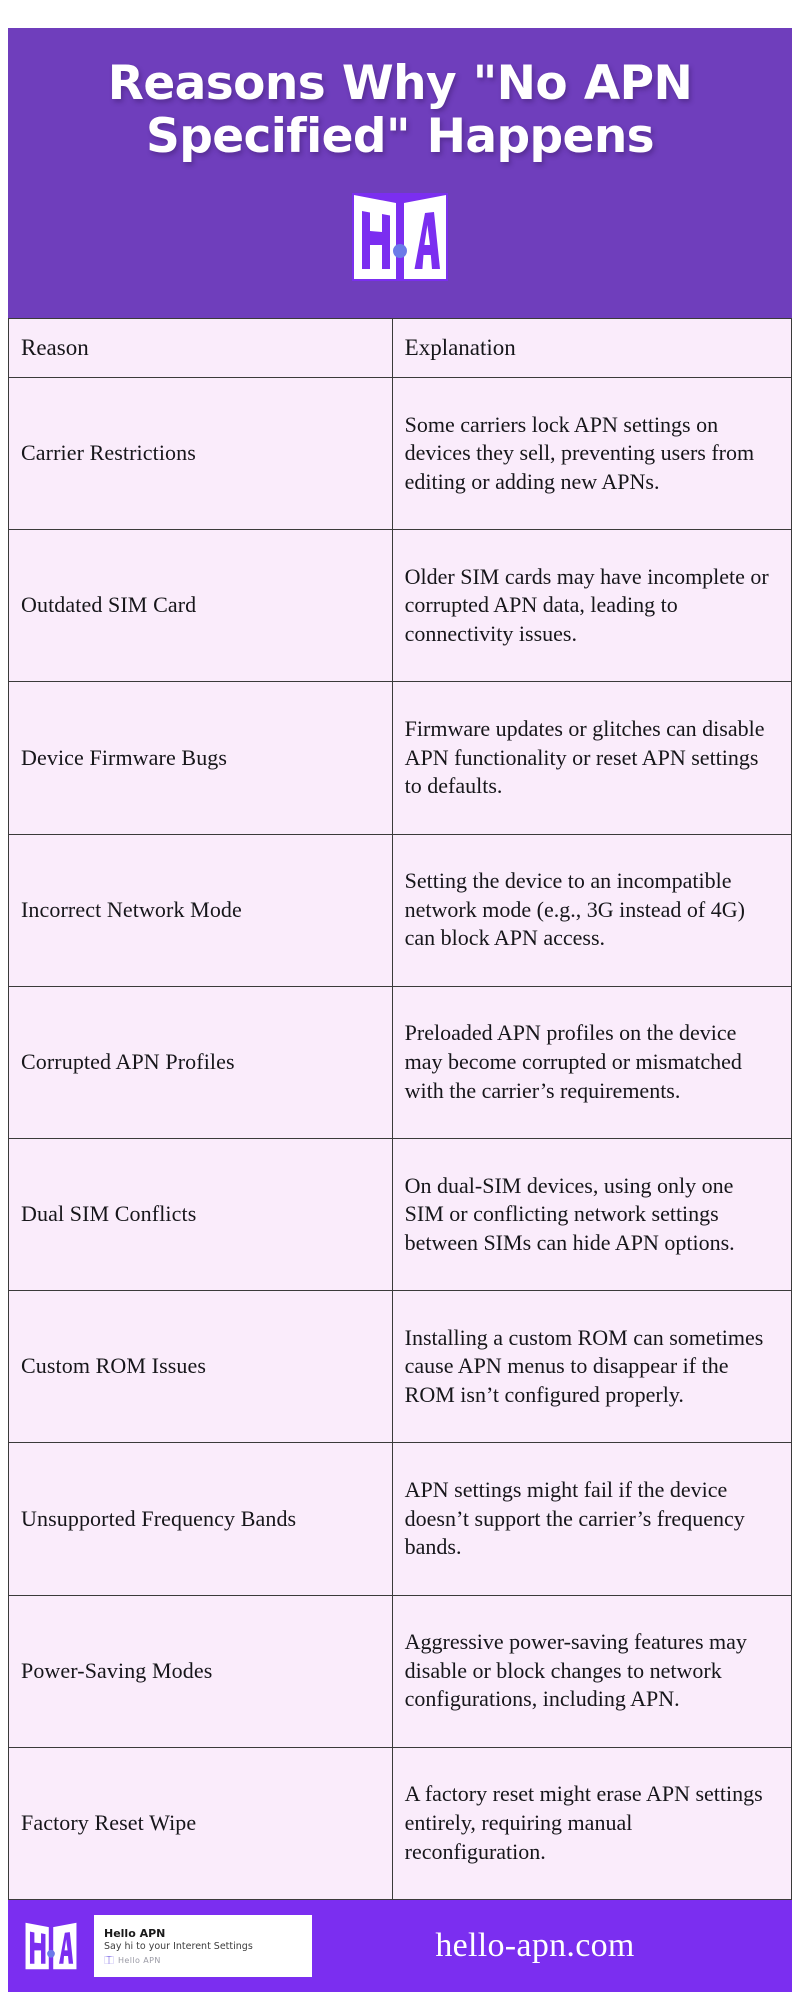 The image size is (800, 2000). Describe the element at coordinates (592, 348) in the screenshot. I see `column-header-explanation: Explanation` at that location.